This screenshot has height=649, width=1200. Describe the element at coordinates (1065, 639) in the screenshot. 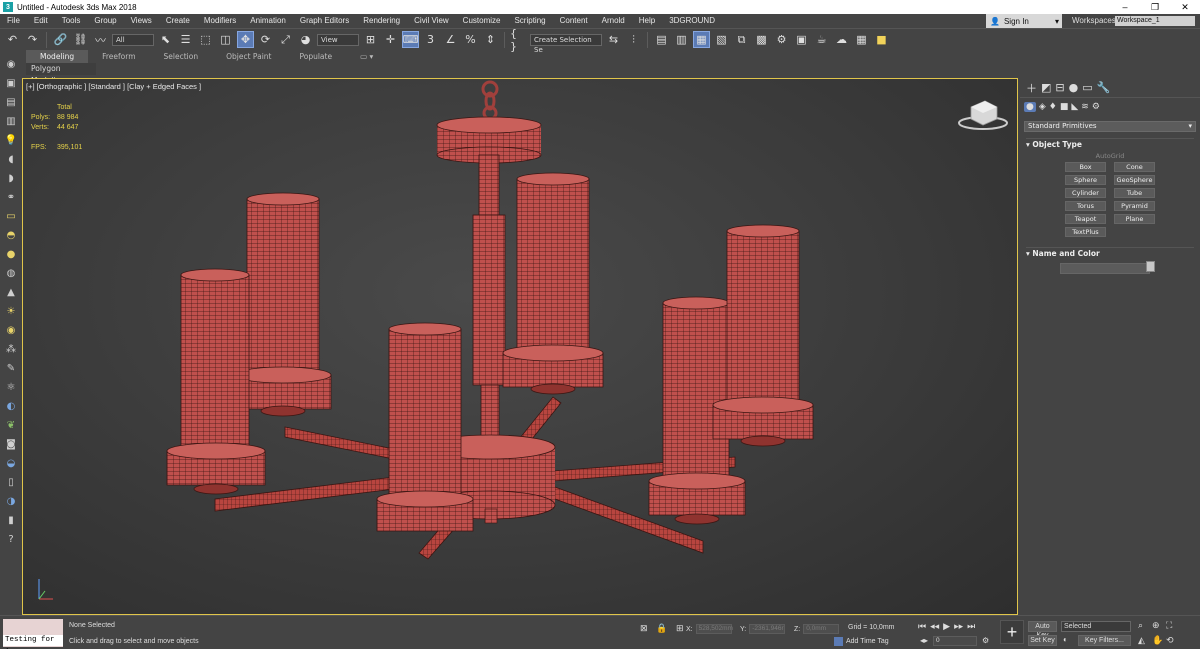

I see `default-in-out-icon: ◐` at that location.